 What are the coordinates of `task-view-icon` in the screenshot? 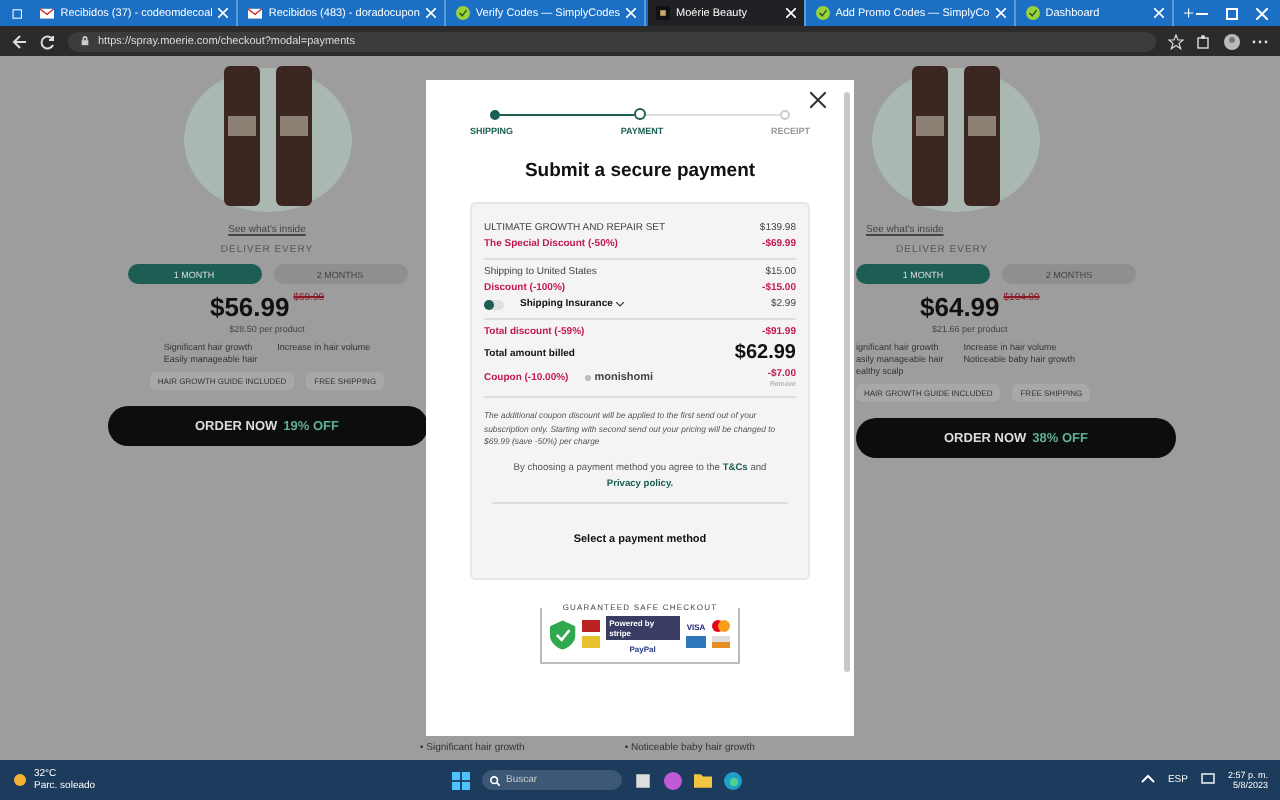 It's located at (643, 780).